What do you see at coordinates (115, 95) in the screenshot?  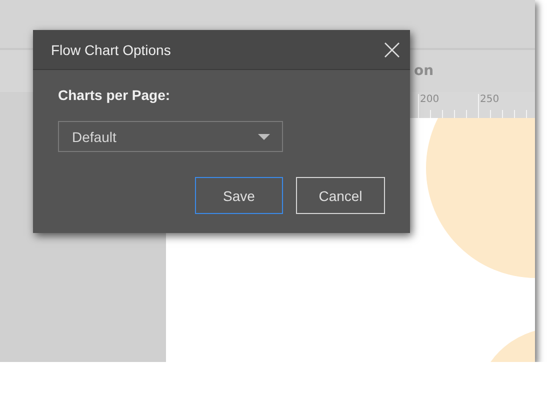 I see `field-label: Charts per Page:` at bounding box center [115, 95].